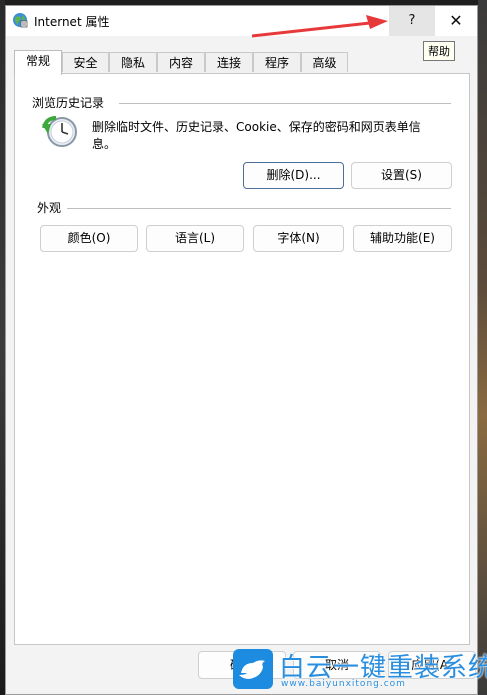 The height and width of the screenshot is (695, 487). What do you see at coordinates (360, 672) in the screenshot?
I see `watermark: 白云一键重装系统 www.baiyunxitong.com` at bounding box center [360, 672].